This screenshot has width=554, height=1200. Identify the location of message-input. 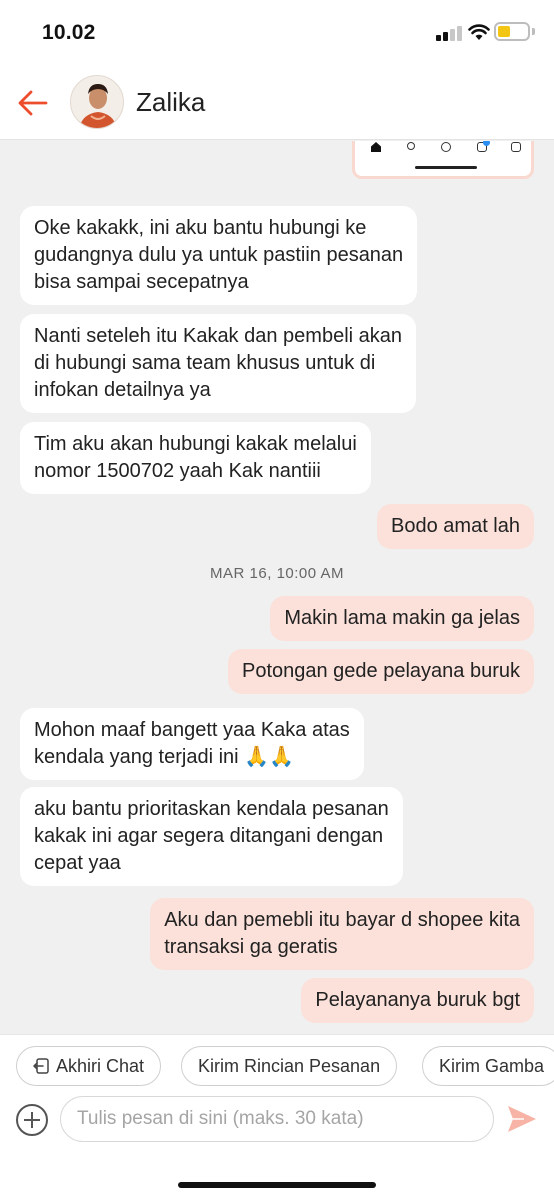
(277, 1119).